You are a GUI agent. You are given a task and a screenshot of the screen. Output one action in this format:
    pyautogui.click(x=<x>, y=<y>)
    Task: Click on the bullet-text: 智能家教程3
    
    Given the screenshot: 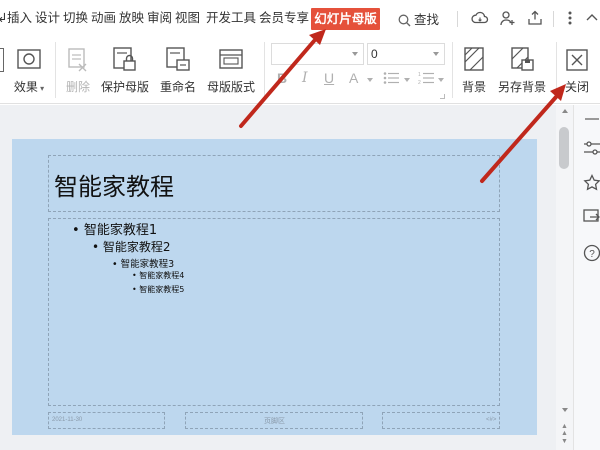 What is the action you would take?
    pyautogui.click(x=147, y=264)
    